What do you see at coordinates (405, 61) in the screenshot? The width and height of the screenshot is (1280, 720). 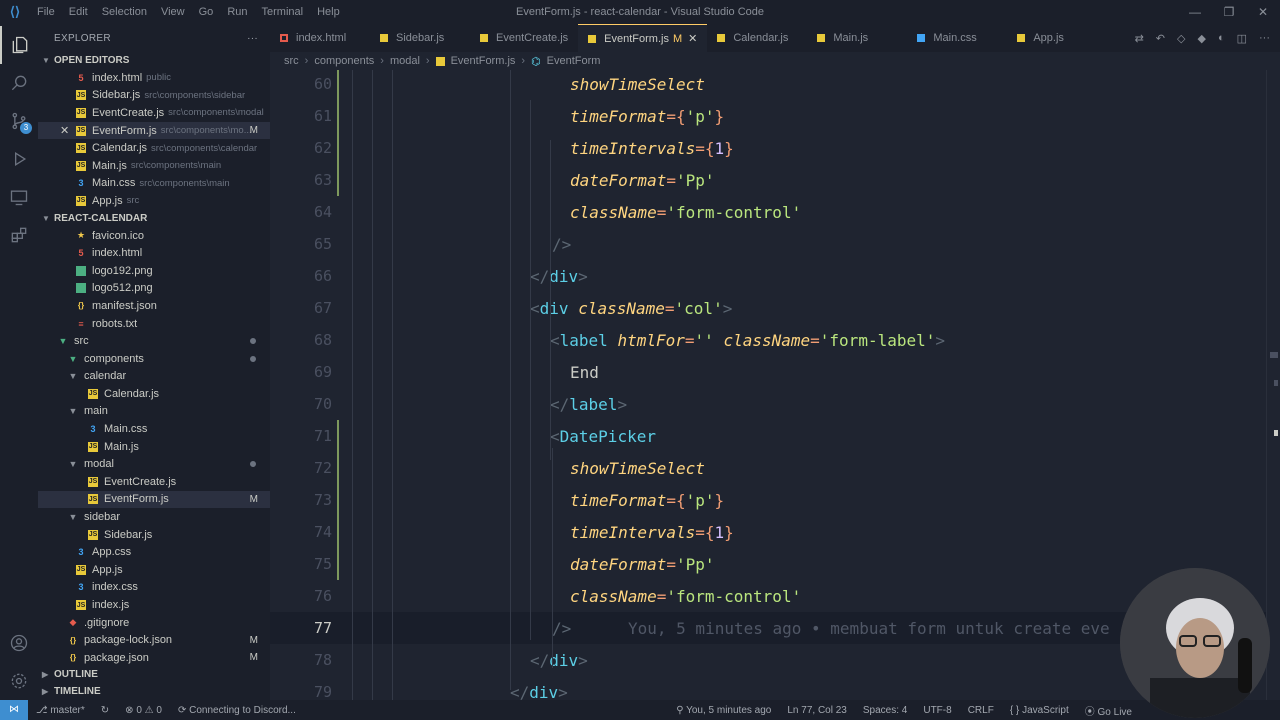 I see `breadcrumb-modal: modal` at bounding box center [405, 61].